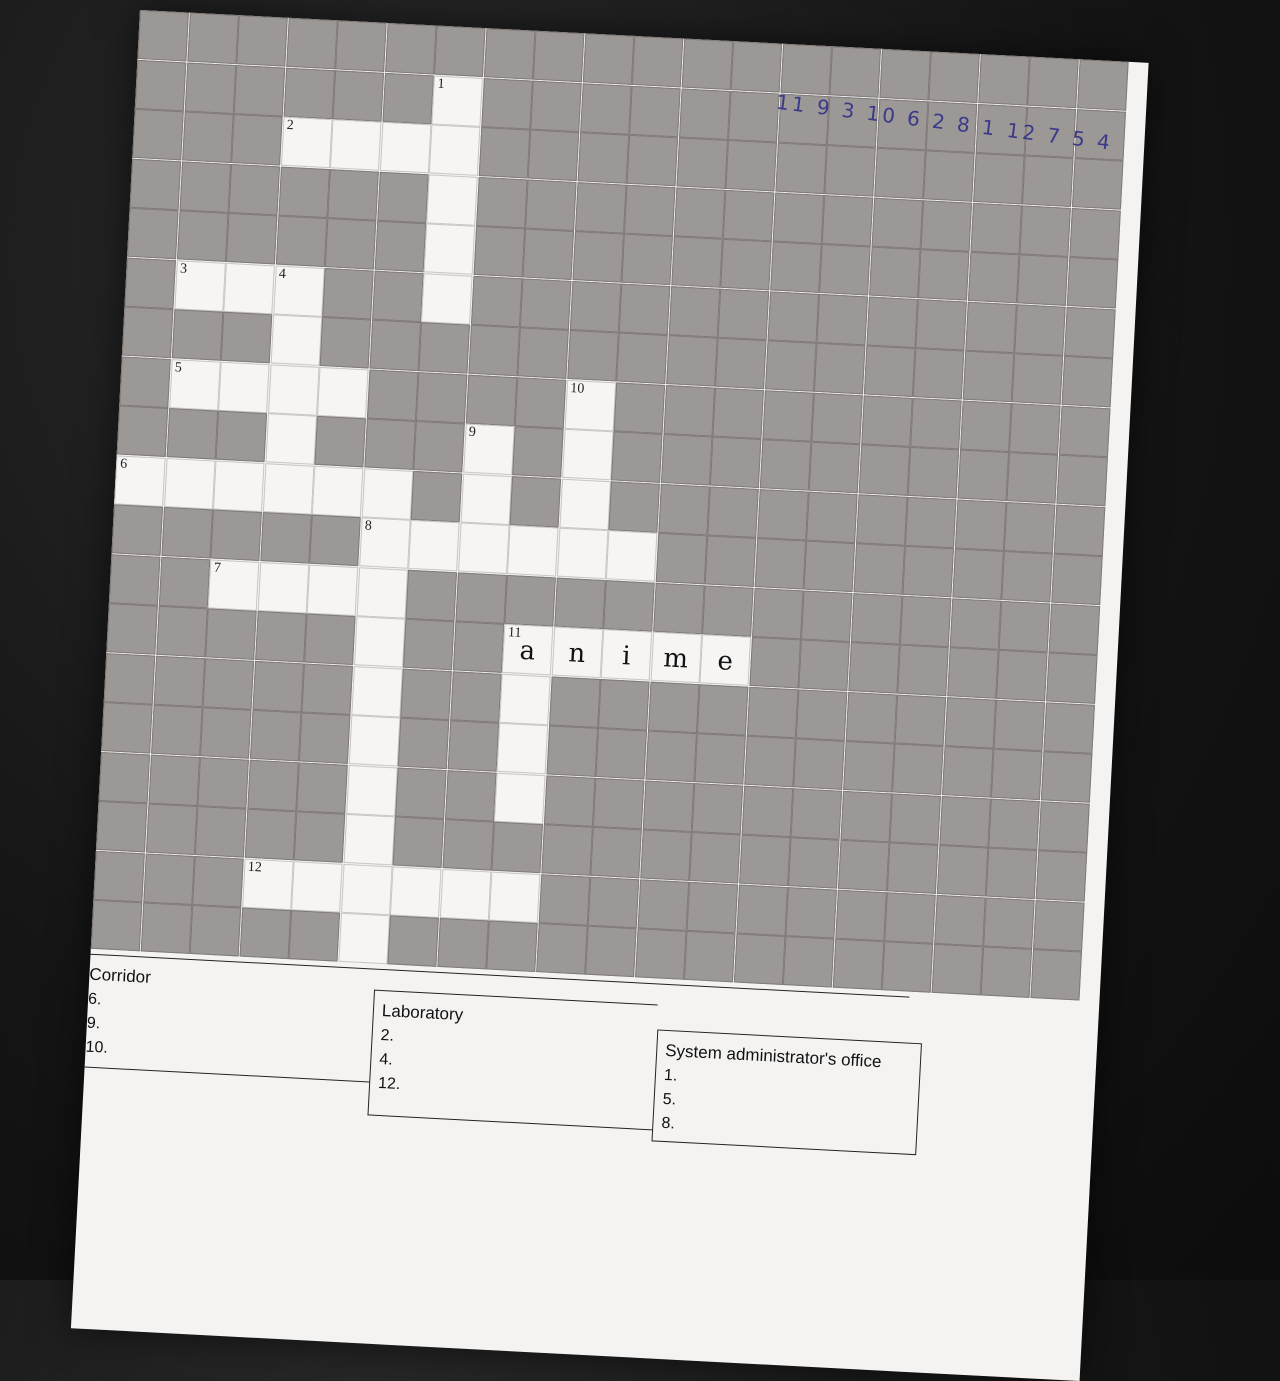  Describe the element at coordinates (384, 543) in the screenshot. I see `crossword-cell-open: 8` at that location.